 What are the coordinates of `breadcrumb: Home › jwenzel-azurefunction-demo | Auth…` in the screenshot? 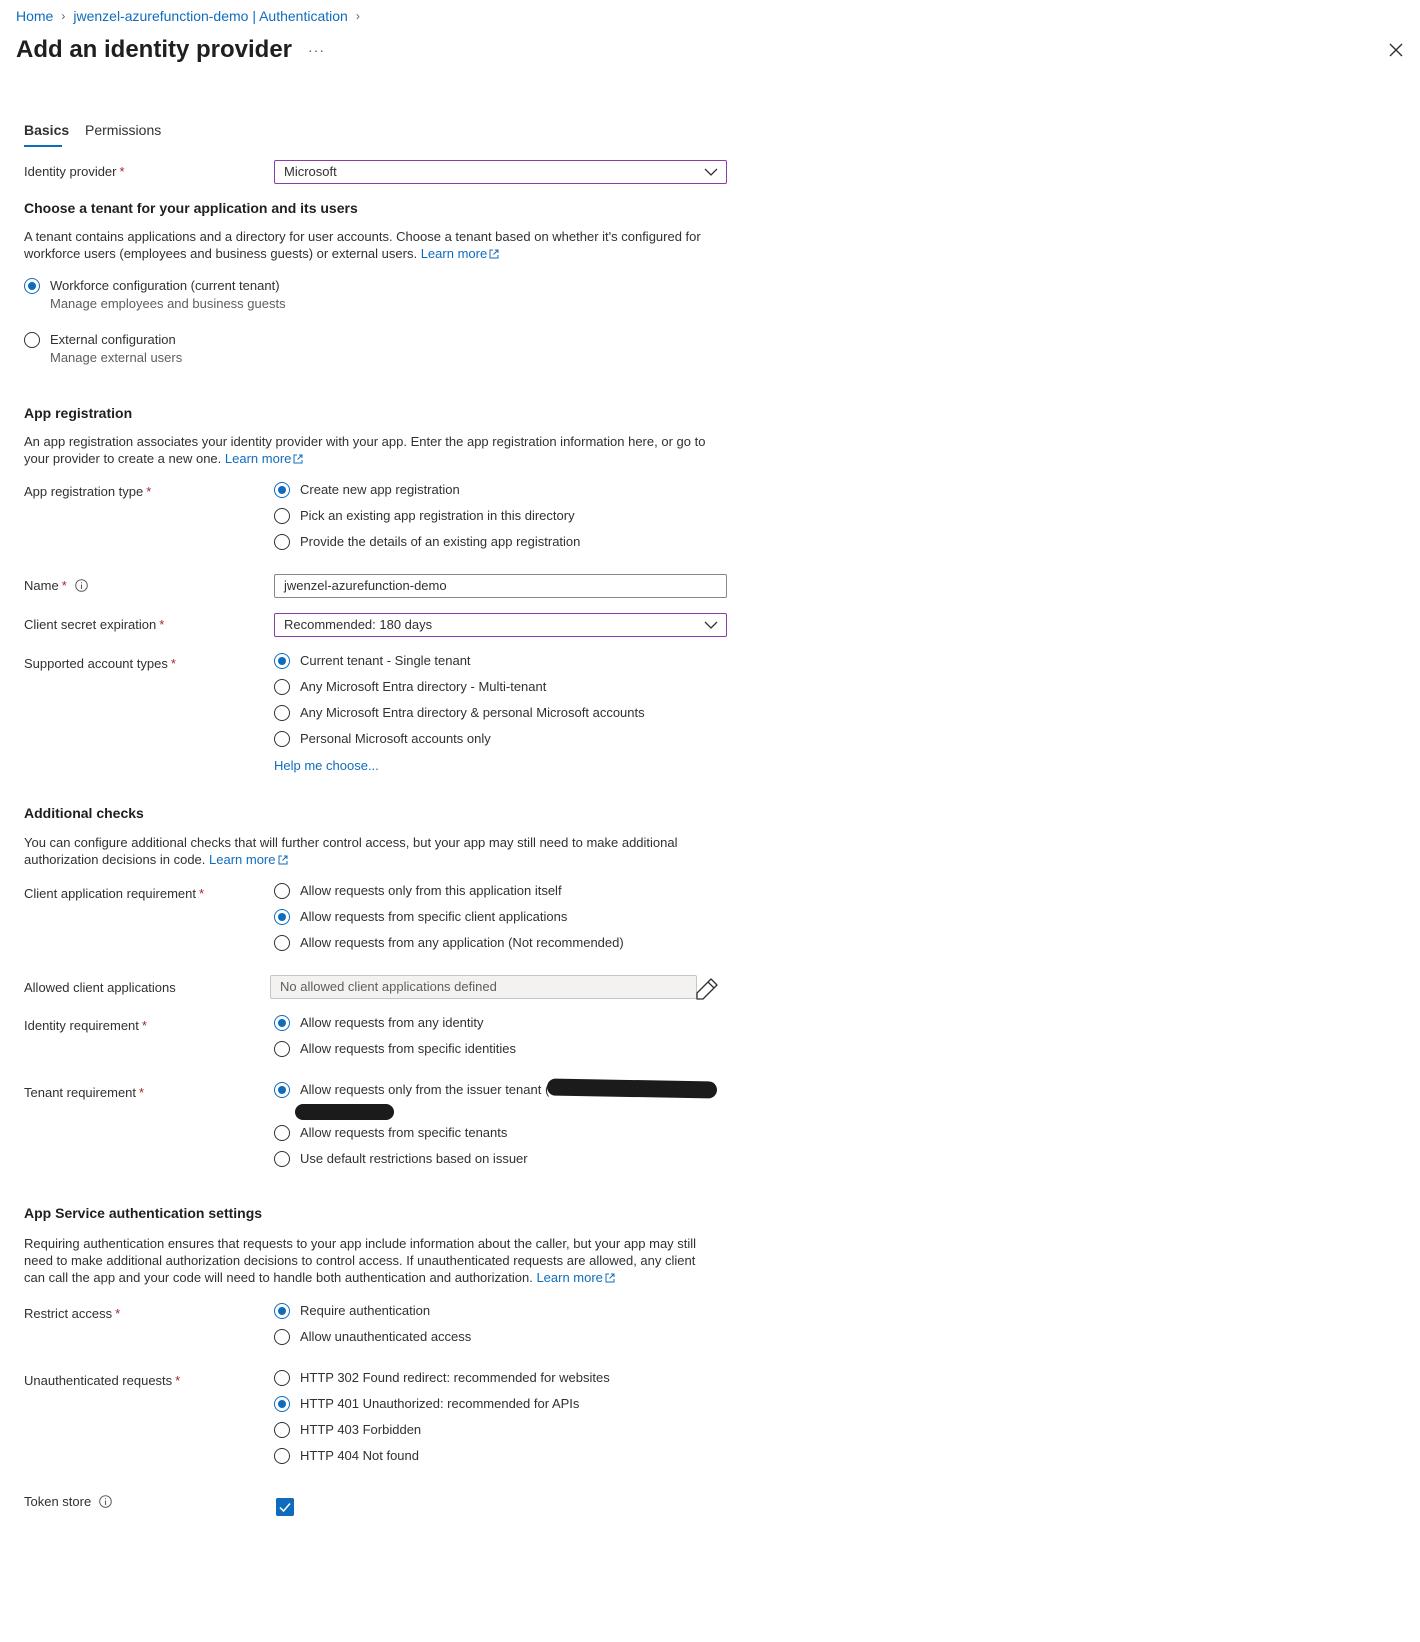 It's located at (188, 16).